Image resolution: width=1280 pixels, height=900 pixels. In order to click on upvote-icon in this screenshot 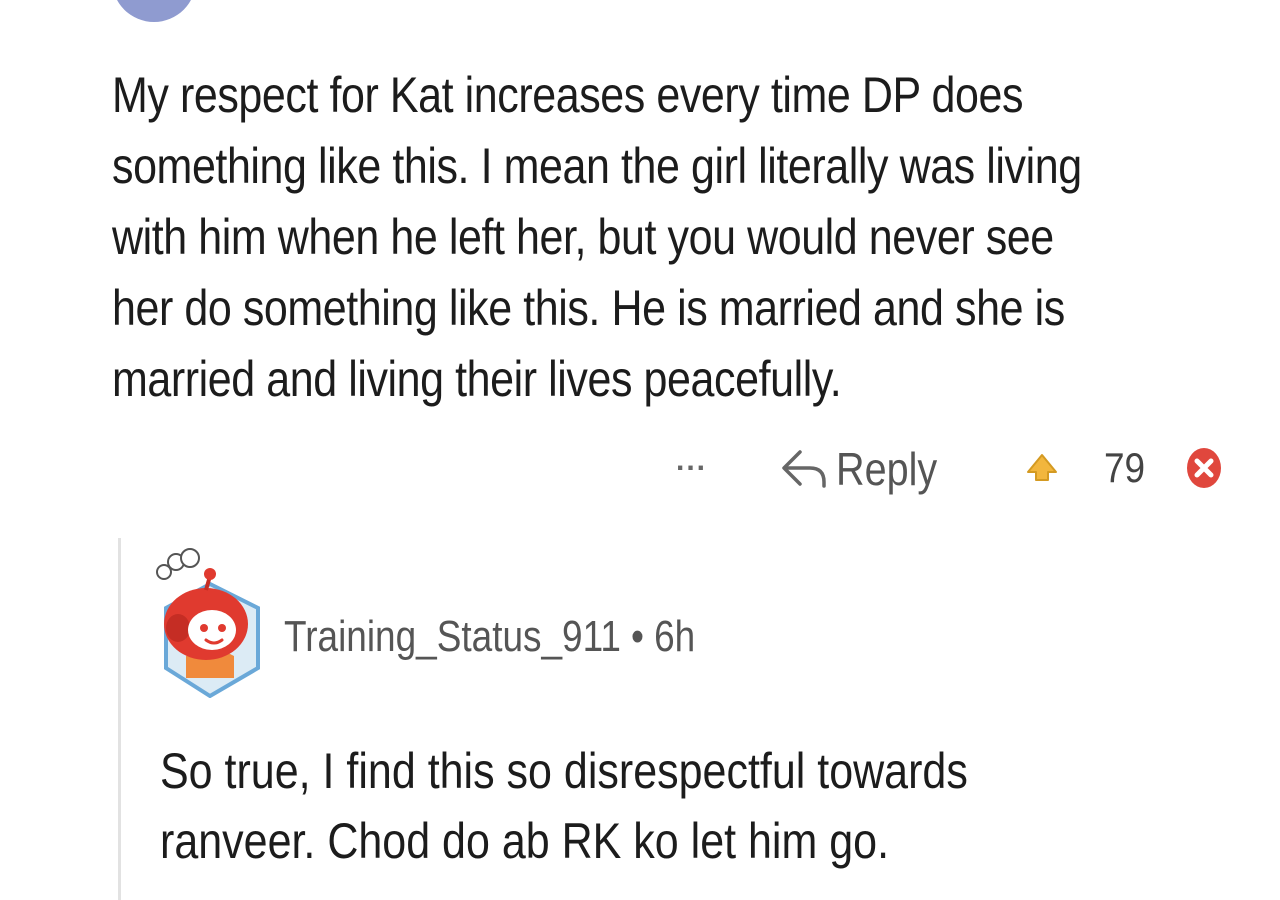, I will do `click(1042, 468)`.